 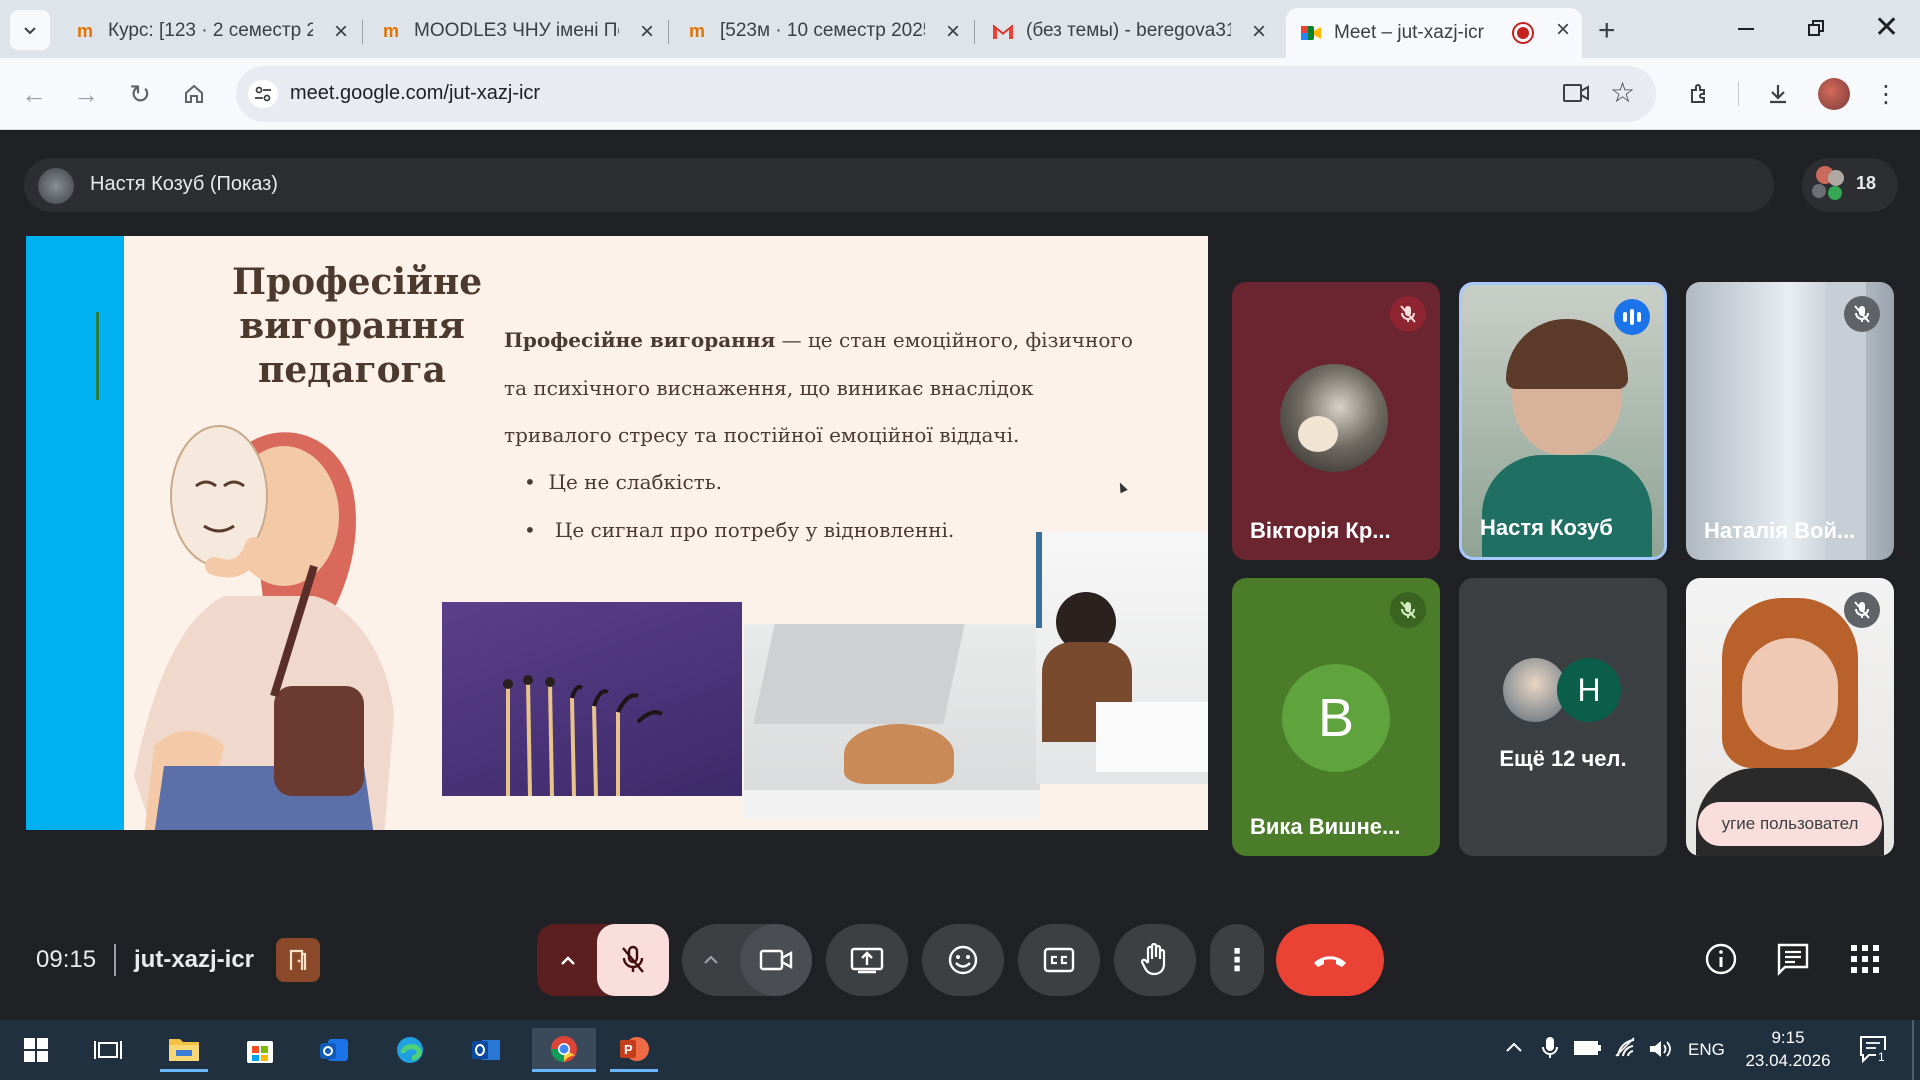 I want to click on captions-icon, so click(x=1059, y=960).